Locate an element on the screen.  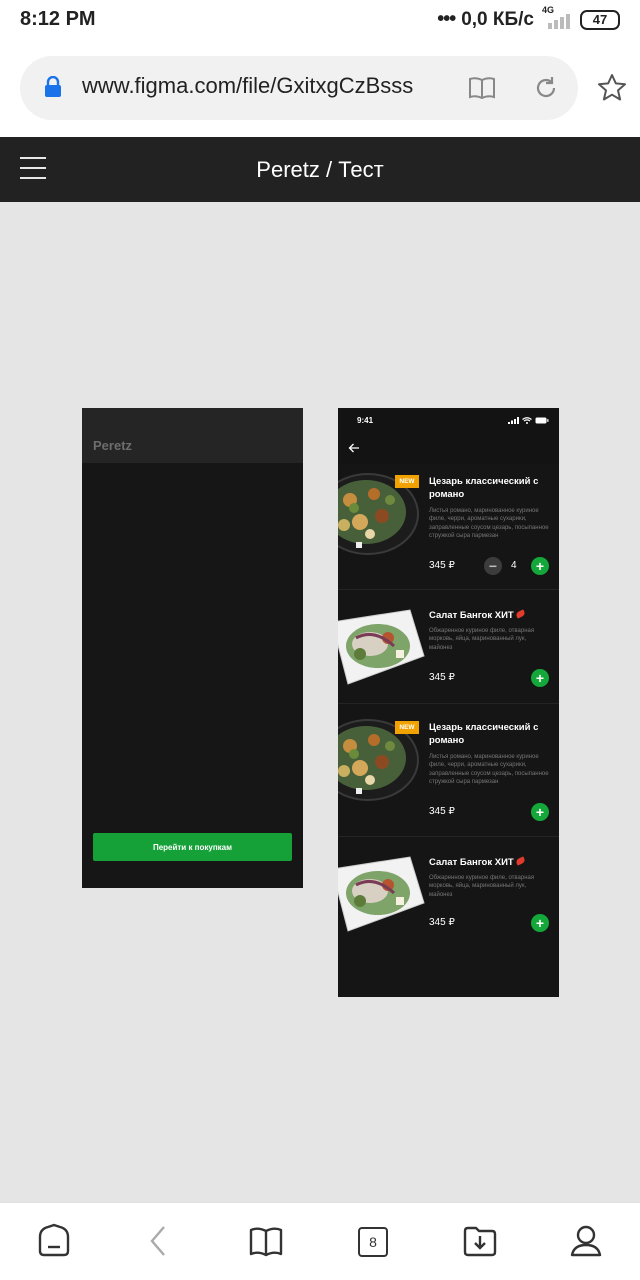
wifi-icon is located at coordinates (527, 420).